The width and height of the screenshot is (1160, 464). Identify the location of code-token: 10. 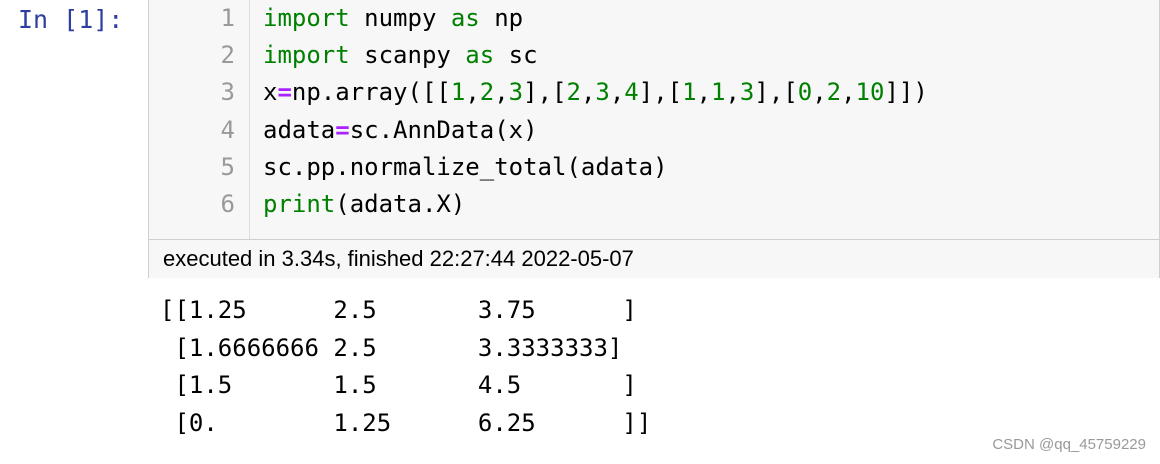
(870, 92).